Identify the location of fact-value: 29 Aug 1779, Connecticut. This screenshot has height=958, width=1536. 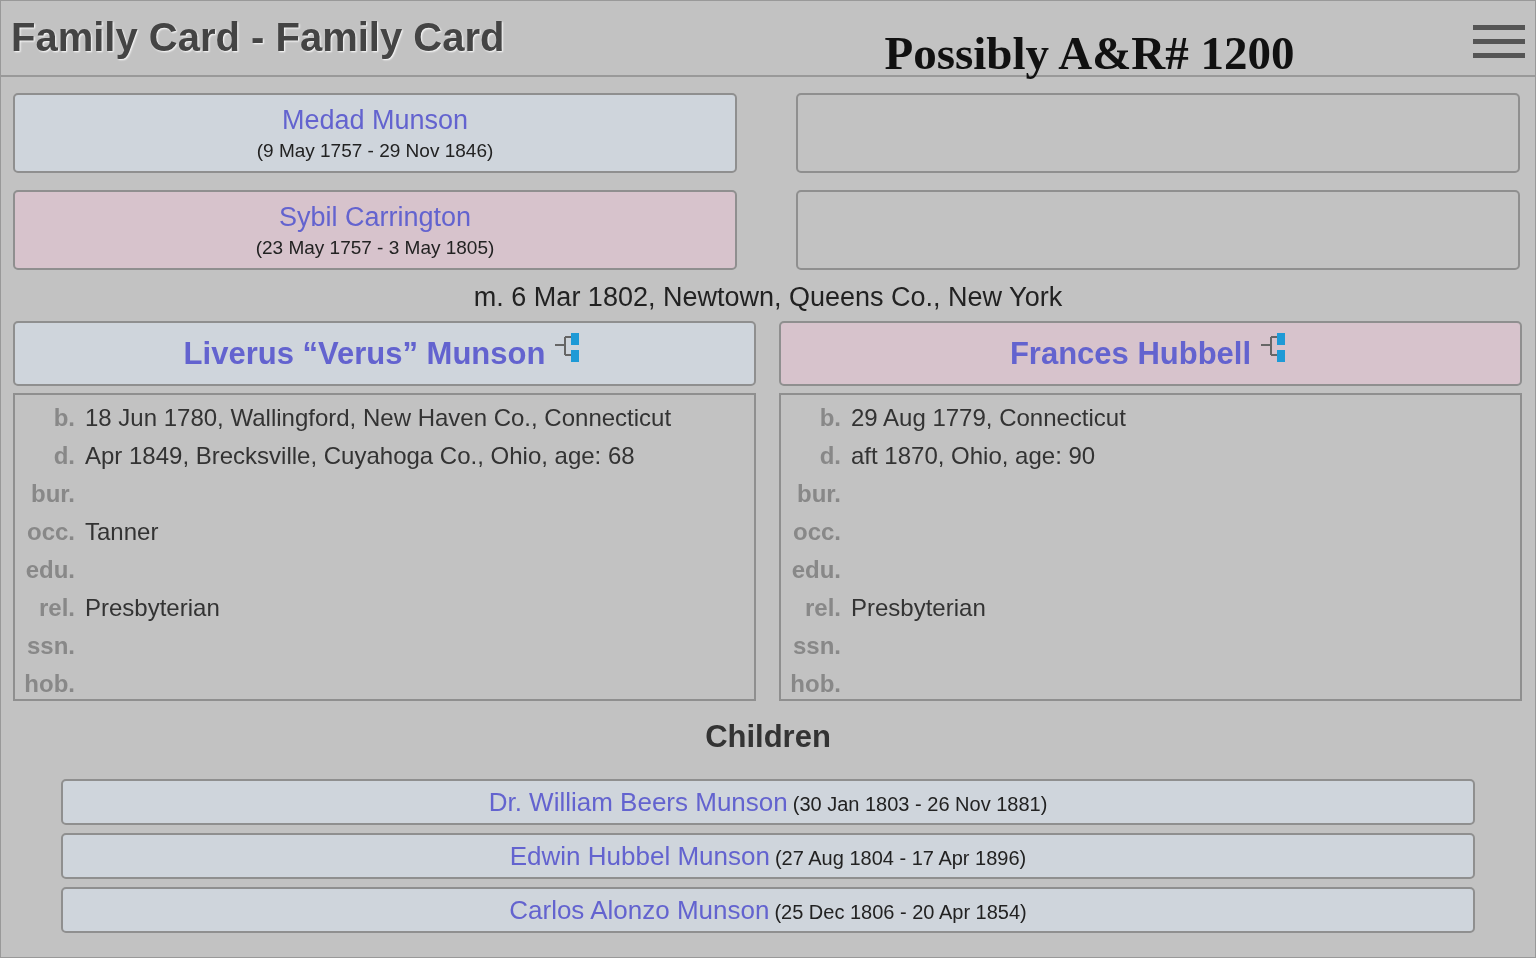
(988, 418).